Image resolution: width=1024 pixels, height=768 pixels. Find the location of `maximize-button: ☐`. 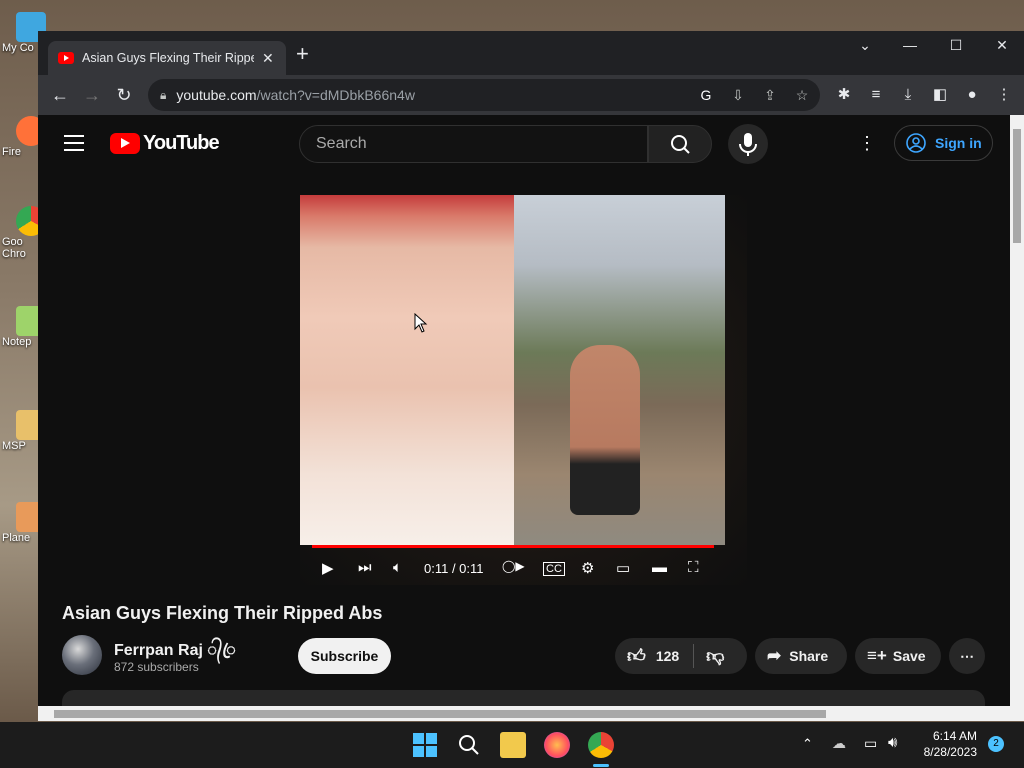

maximize-button: ☐ is located at coordinates (956, 45).